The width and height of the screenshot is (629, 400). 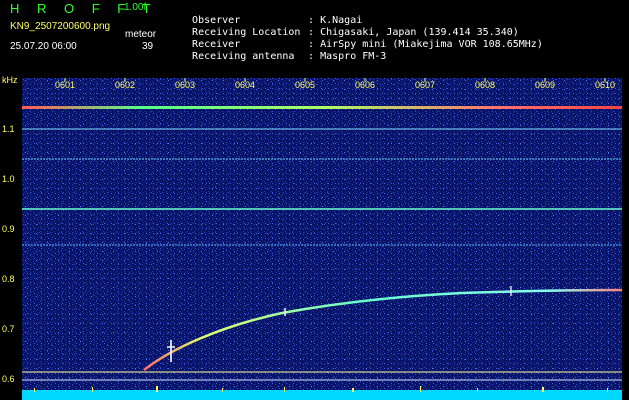 What do you see at coordinates (425, 85) in the screenshot?
I see `x-tick-label: 0607` at bounding box center [425, 85].